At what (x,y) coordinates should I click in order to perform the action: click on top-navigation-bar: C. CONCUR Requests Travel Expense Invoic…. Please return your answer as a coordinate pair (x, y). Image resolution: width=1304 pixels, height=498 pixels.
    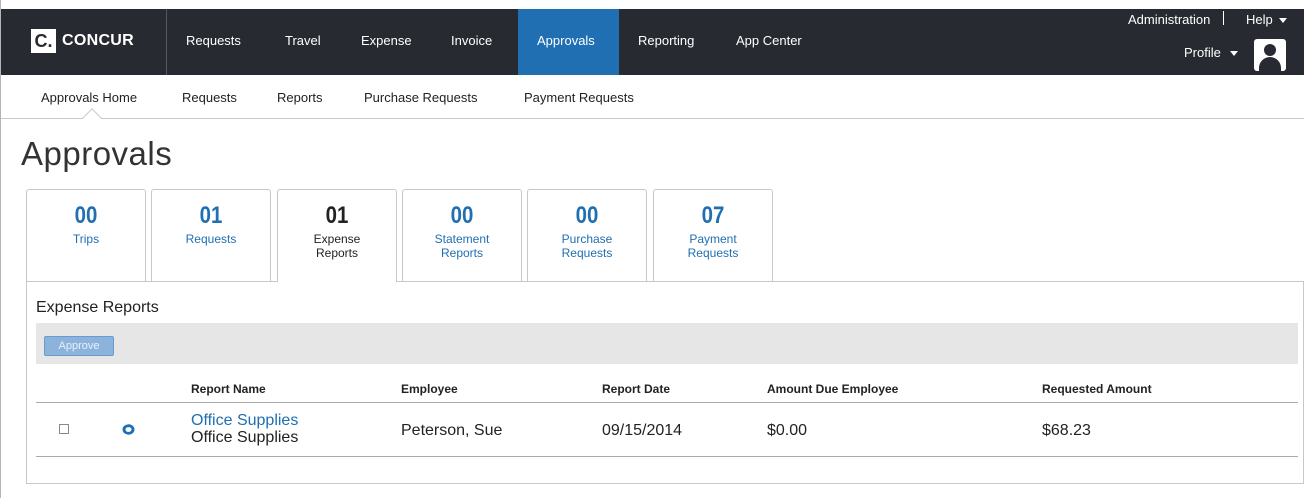
    Looking at the image, I should click on (652, 42).